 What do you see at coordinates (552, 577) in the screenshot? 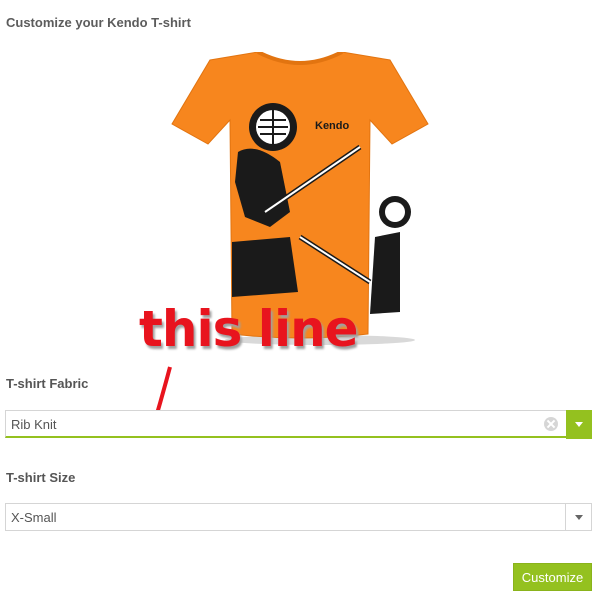
I see `customize-button: Customize` at bounding box center [552, 577].